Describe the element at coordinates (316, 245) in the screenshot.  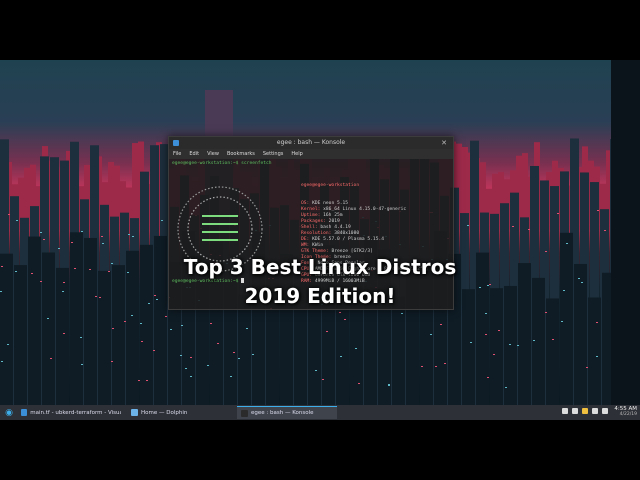
I see `info-value: KWin` at that location.